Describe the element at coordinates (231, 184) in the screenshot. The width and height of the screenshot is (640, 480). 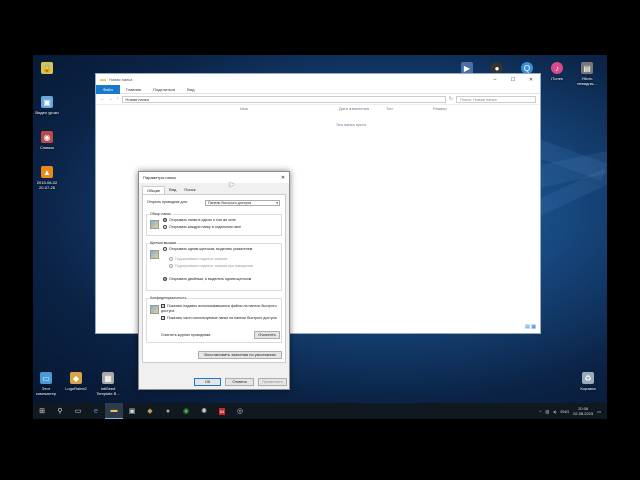
I see `mouse-cursor-icon: ➤` at that location.